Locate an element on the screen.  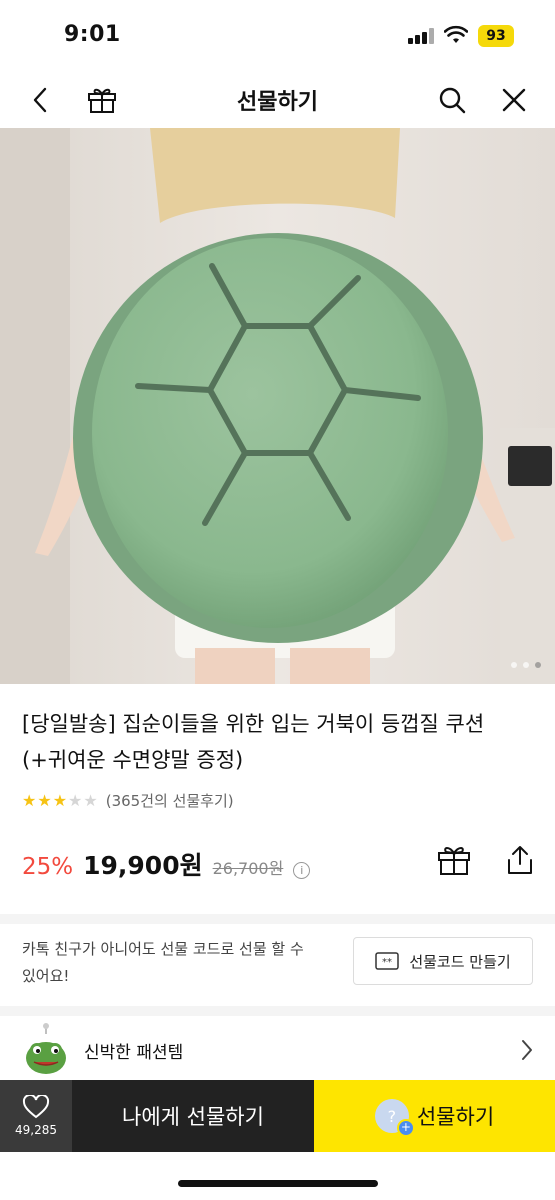
wish-button: 49,285 is located at coordinates (36, 1116).